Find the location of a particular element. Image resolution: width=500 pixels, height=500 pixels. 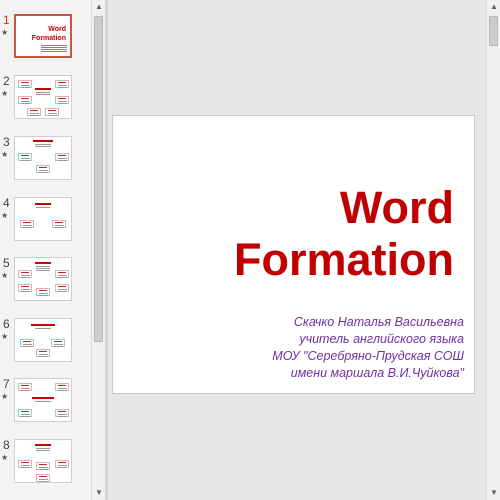

slide-thumbnail-4: 4 ★ is located at coordinates (46, 222).